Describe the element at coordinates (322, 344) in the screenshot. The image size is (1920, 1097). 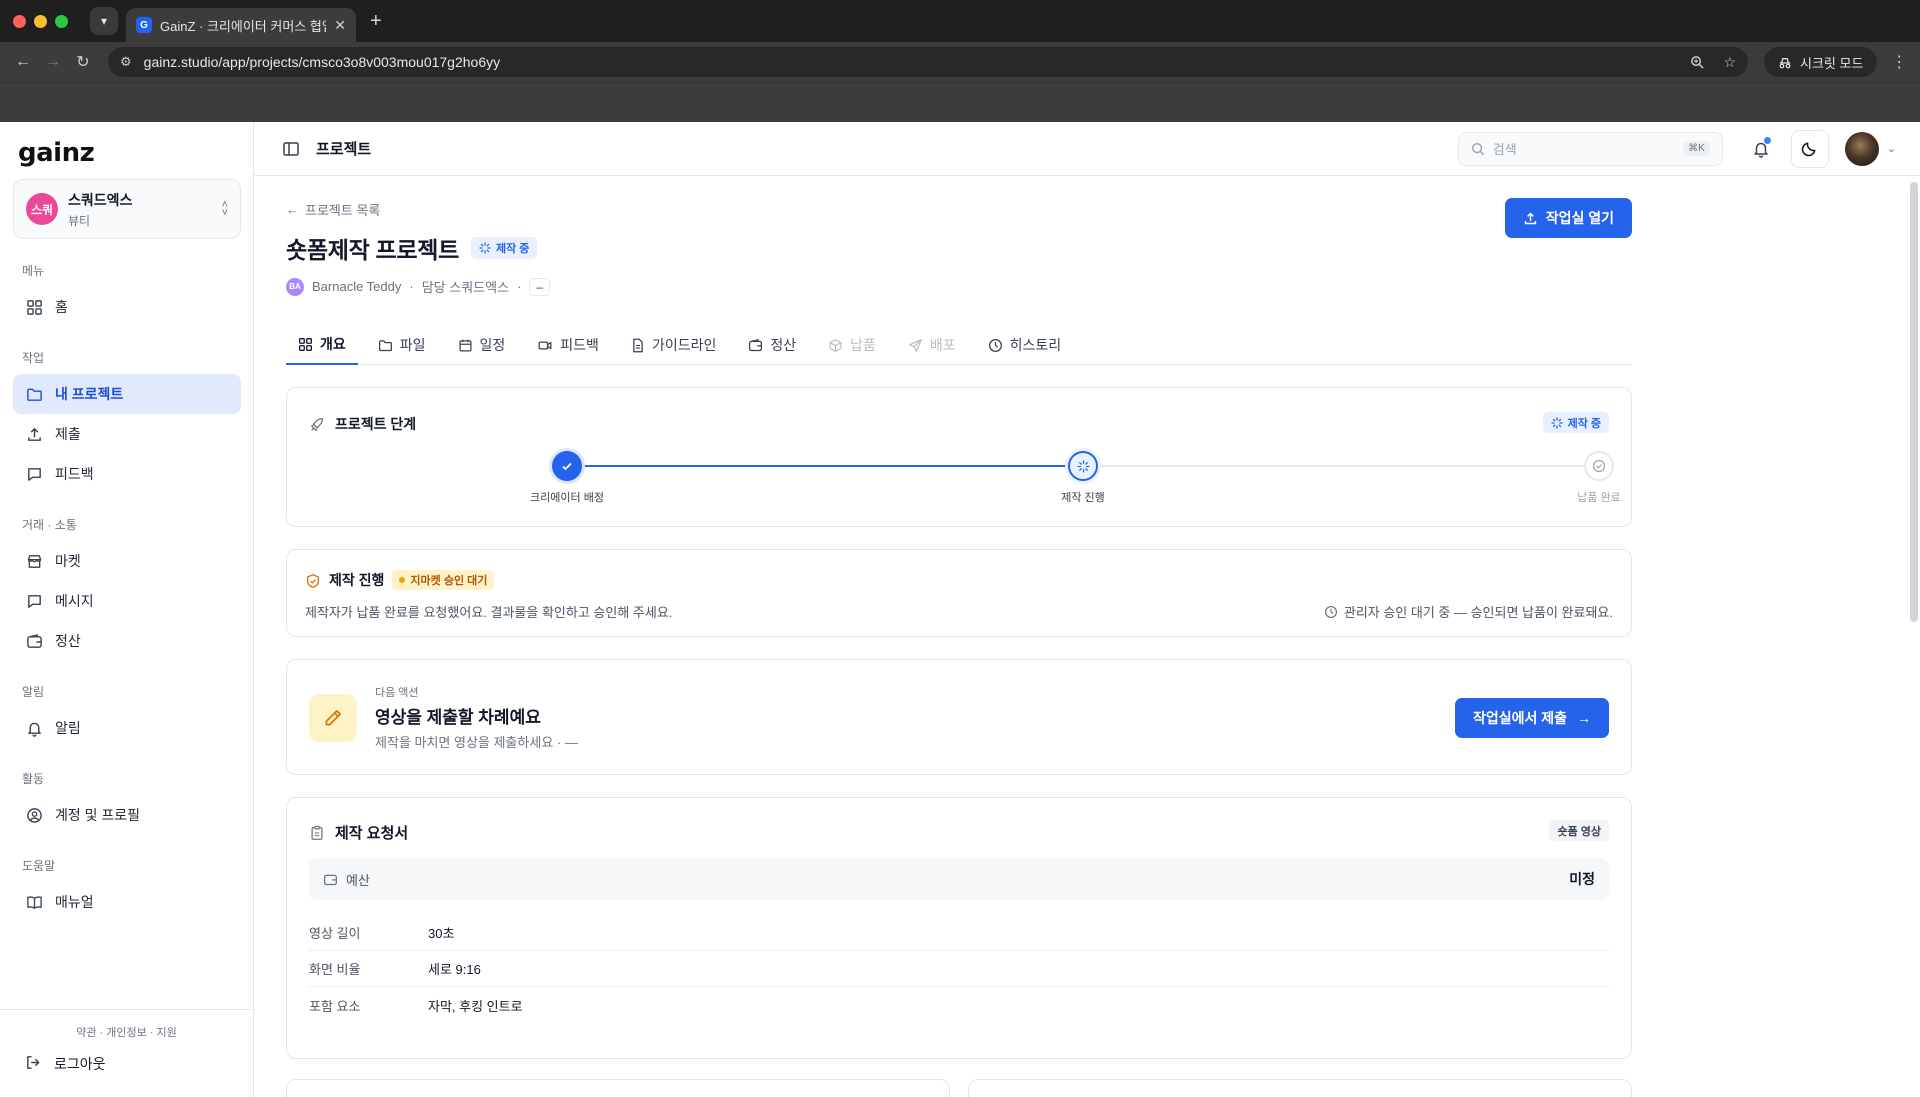
I see `tab-overview: 개요` at that location.